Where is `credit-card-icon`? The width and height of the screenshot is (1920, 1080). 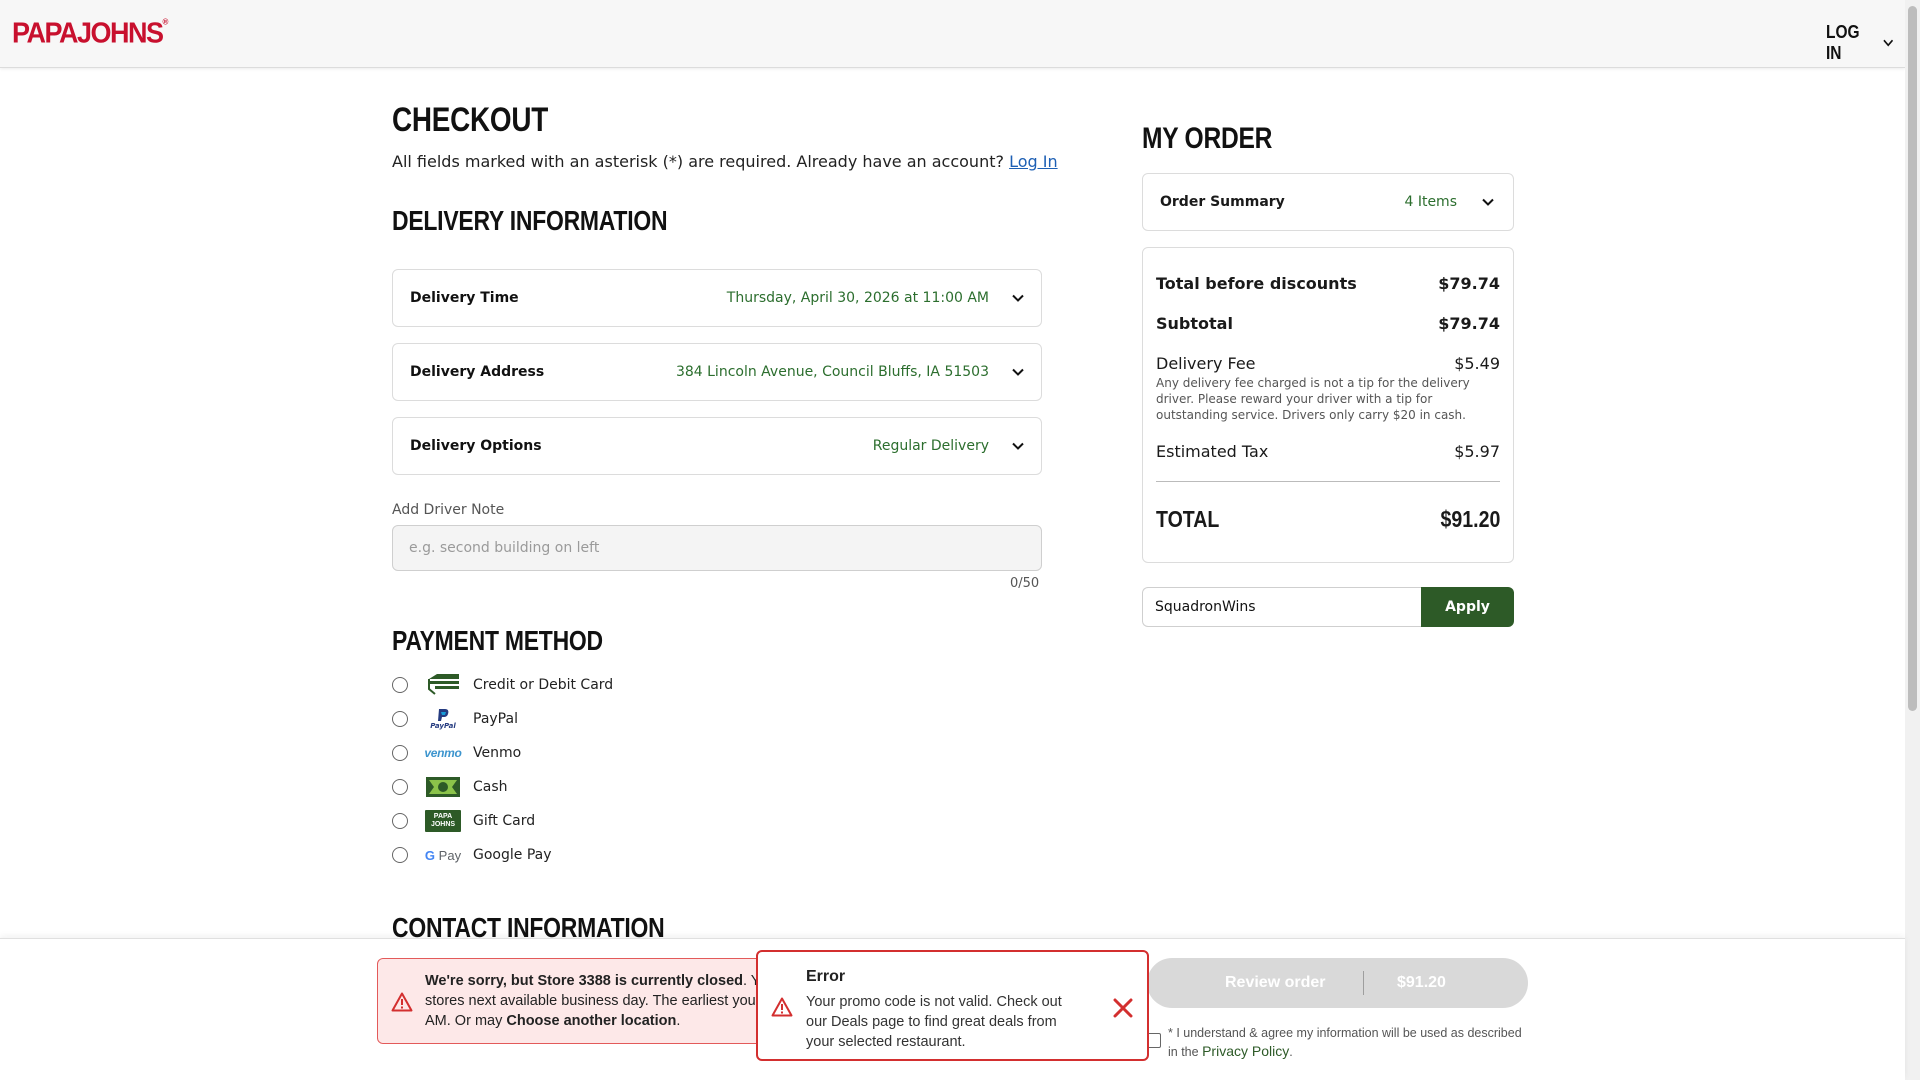 credit-card-icon is located at coordinates (443, 685).